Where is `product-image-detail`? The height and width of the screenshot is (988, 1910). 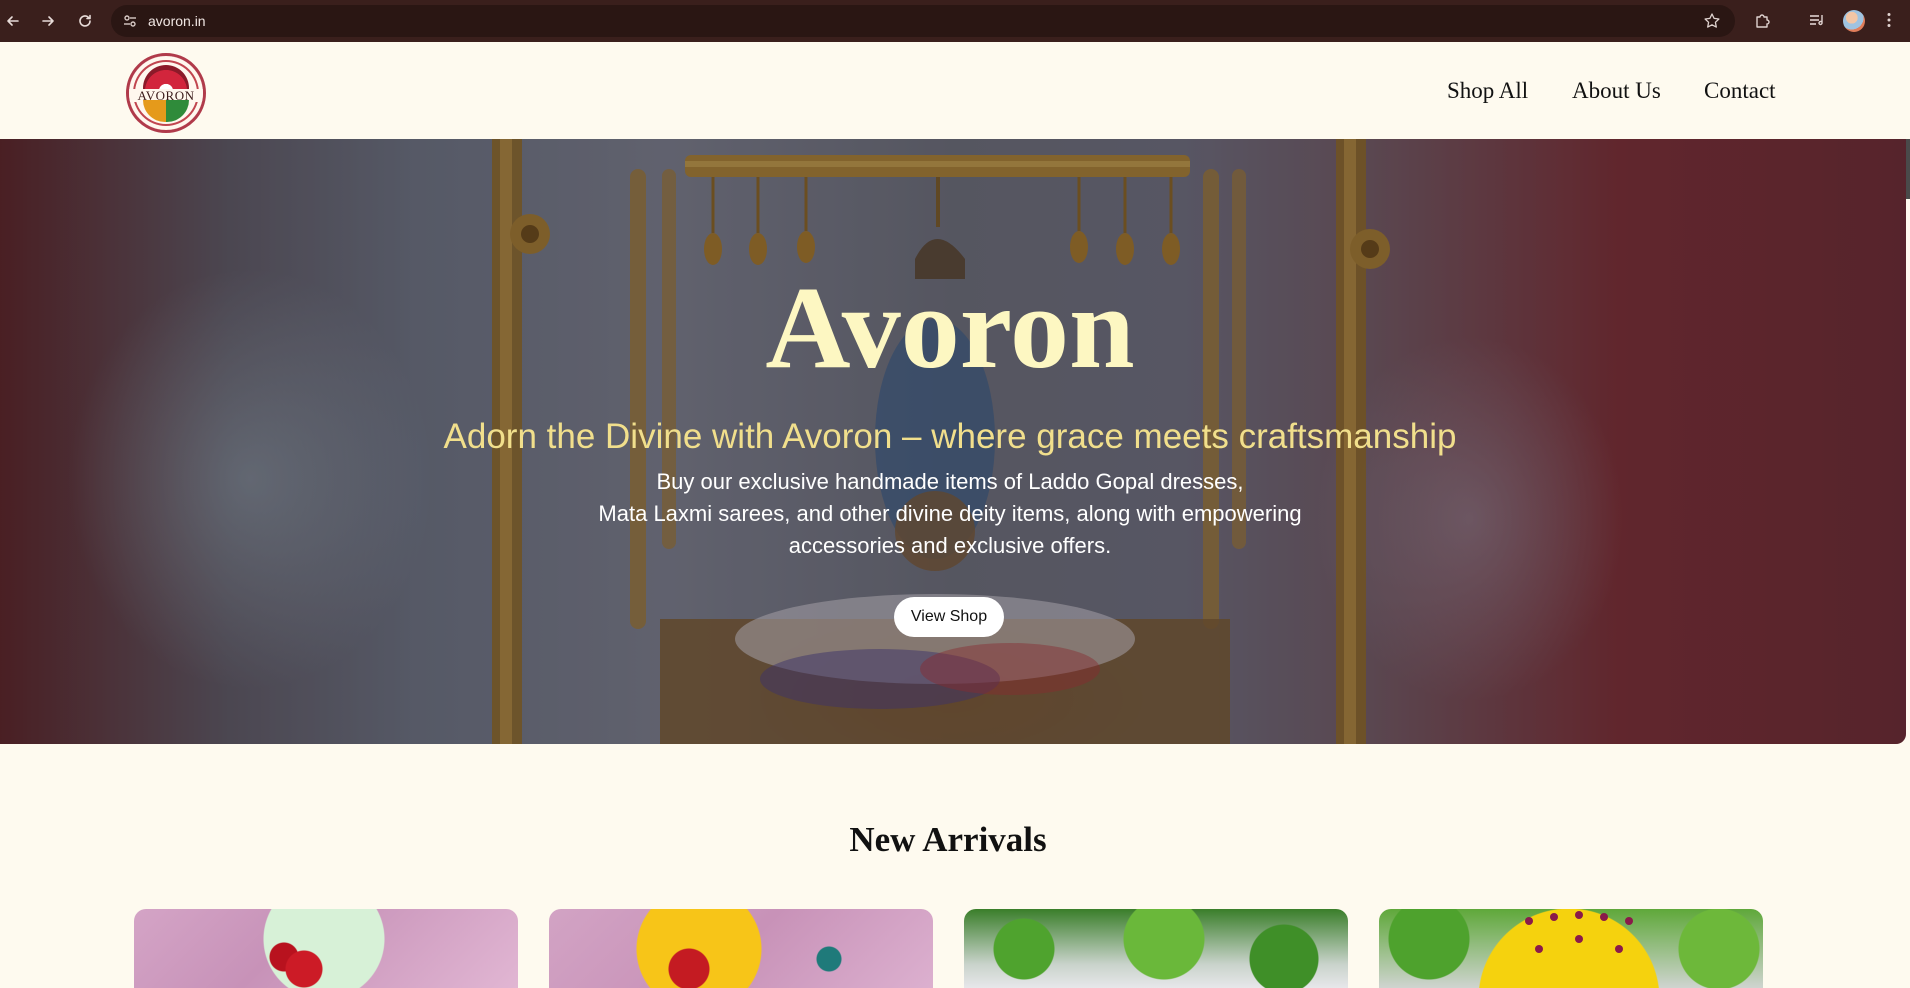
product-image-detail is located at coordinates (1579, 932).